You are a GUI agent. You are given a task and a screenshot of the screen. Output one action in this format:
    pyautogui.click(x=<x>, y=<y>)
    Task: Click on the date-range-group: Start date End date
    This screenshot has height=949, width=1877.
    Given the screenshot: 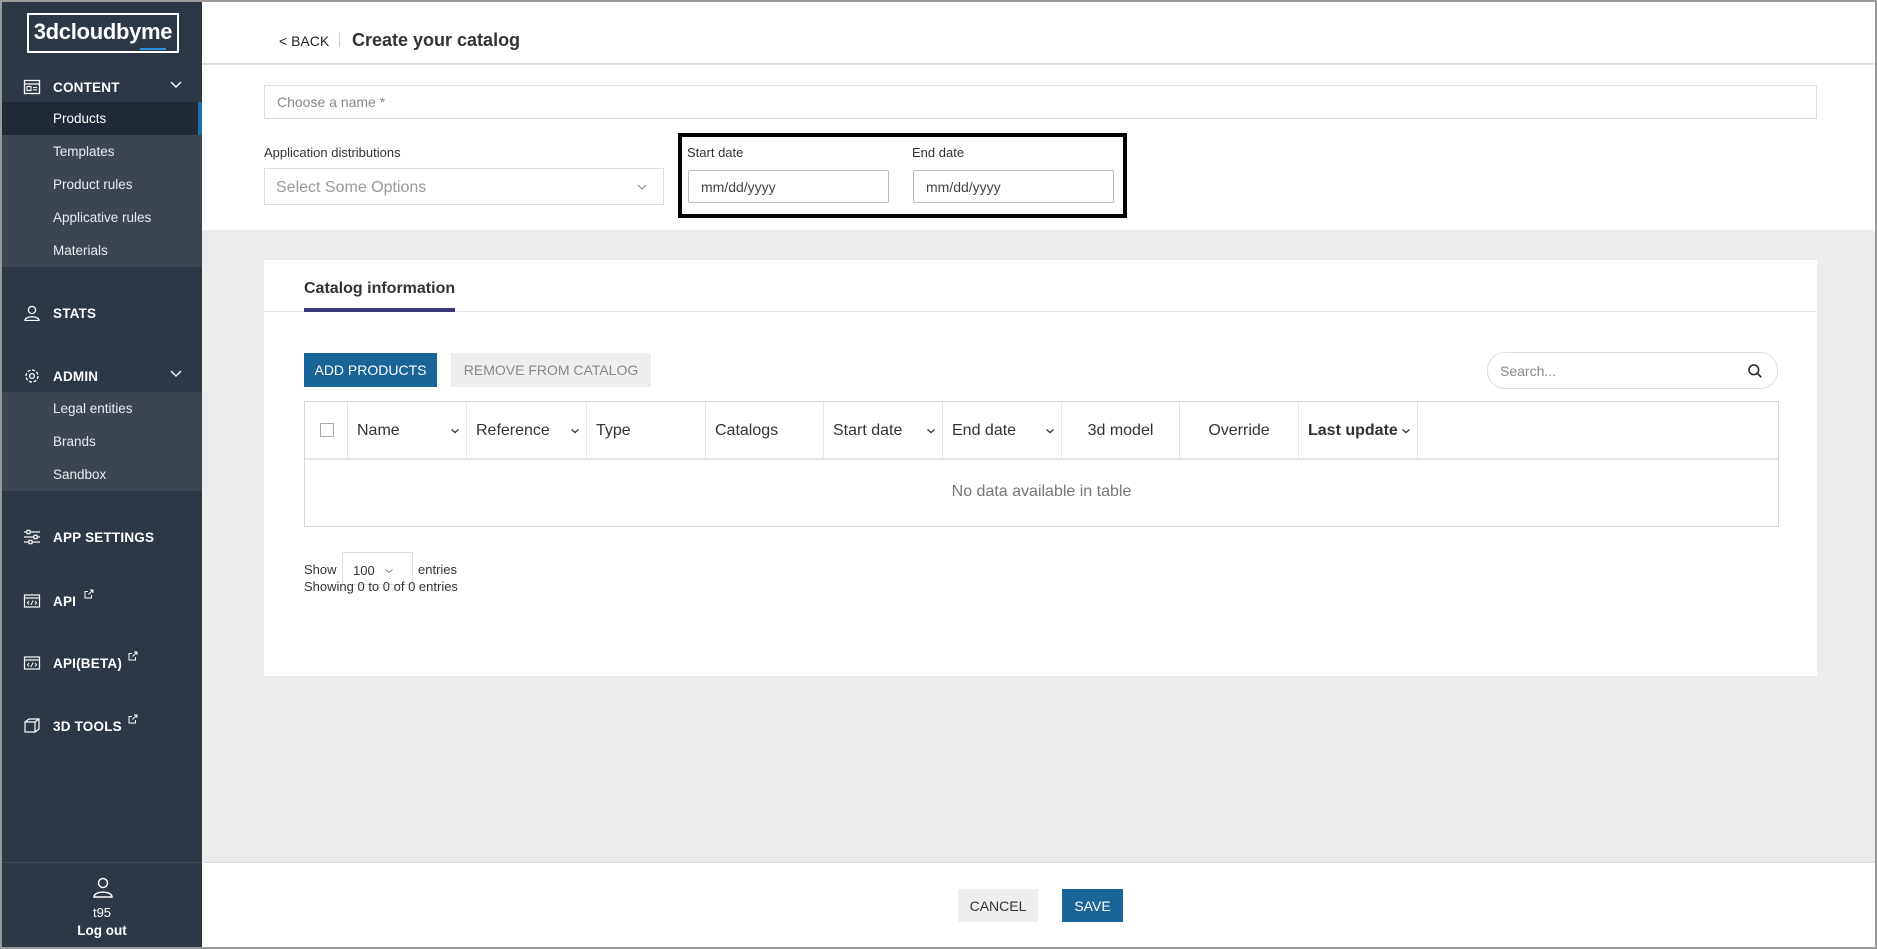 What is the action you would take?
    pyautogui.click(x=902, y=175)
    